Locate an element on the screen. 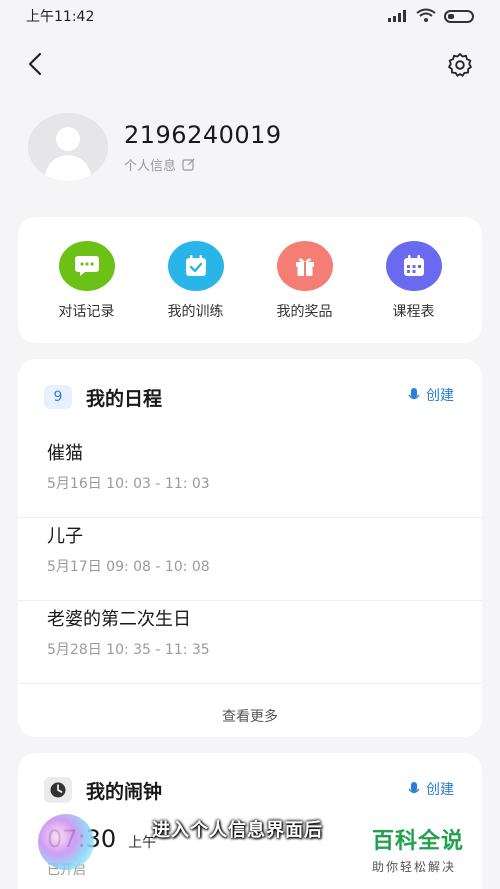  settings-button is located at coordinates (460, 65).